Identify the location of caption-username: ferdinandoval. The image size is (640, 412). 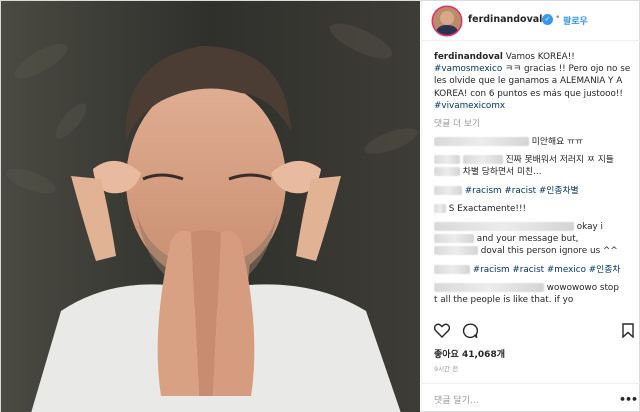
(468, 57).